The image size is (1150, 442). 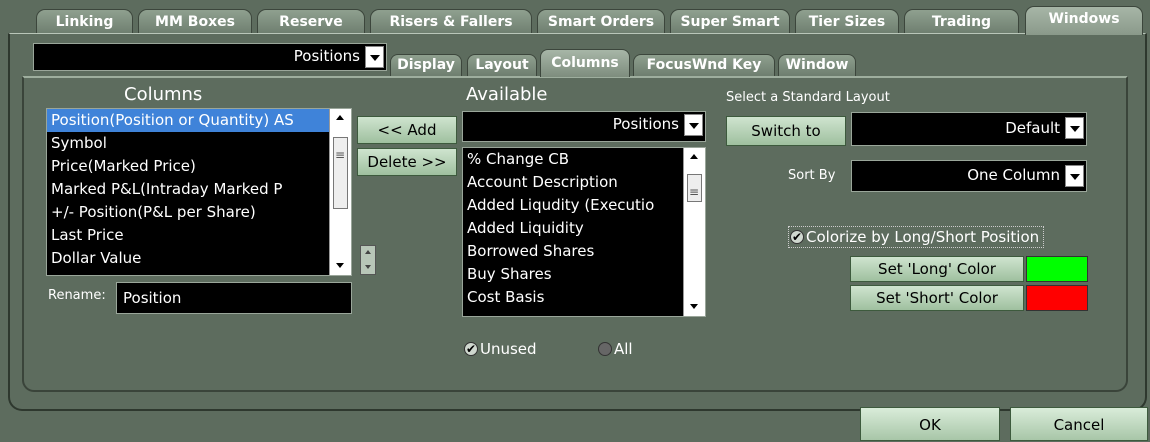 I want to click on list-item: Added Liqudity (Executio, so click(x=574, y=205).